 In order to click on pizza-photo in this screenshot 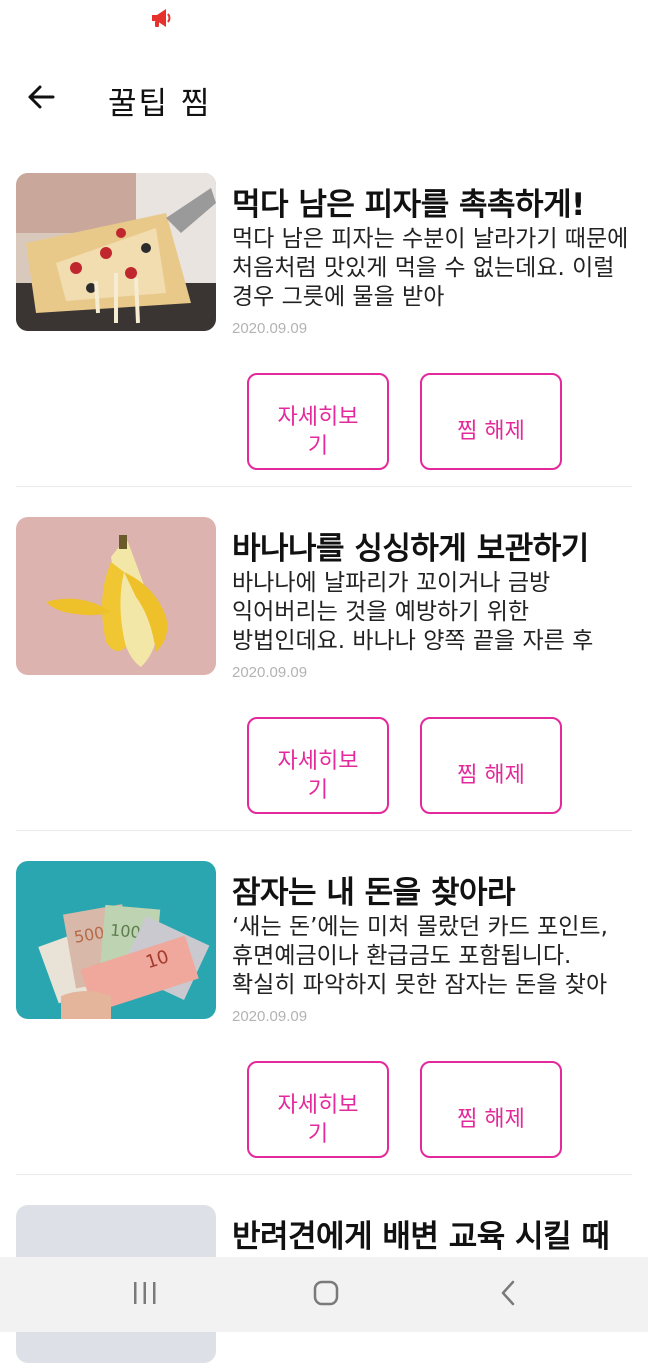, I will do `click(116, 252)`.